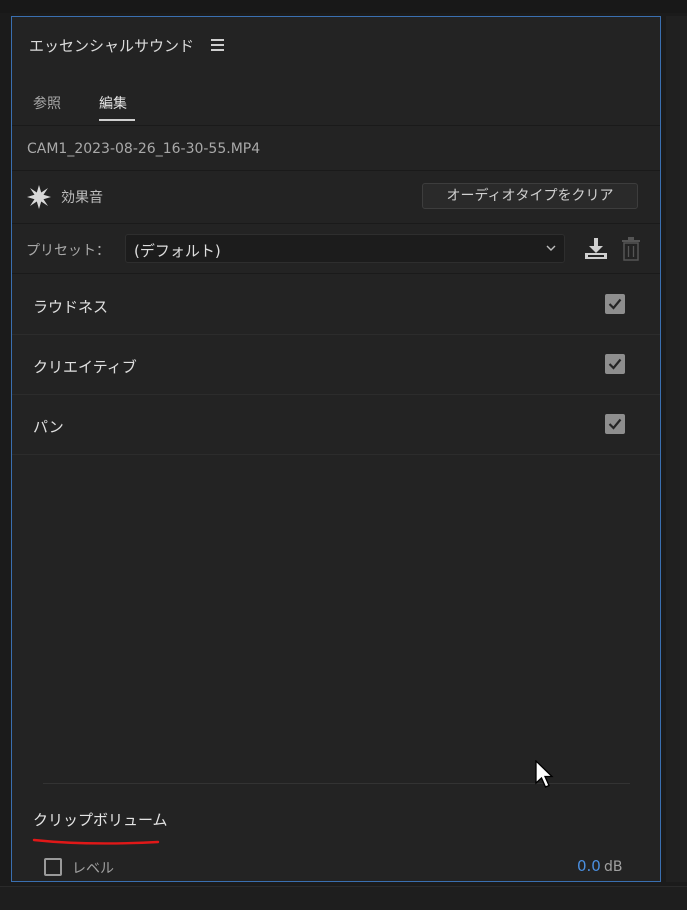 This screenshot has width=687, height=910. Describe the element at coordinates (551, 248) in the screenshot. I see `chevron-down-icon` at that location.